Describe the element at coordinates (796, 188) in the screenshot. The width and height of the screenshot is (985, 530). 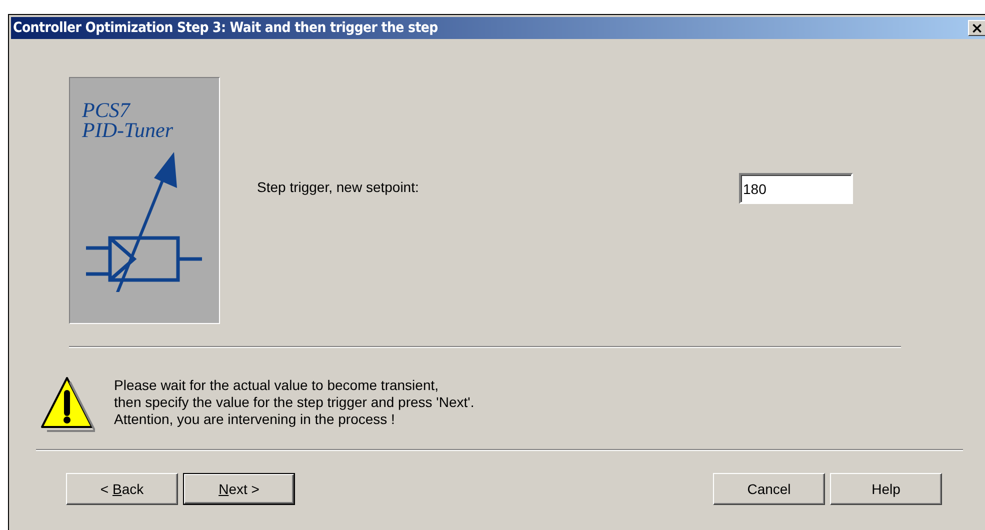
I see `setpoint-field: 180` at that location.